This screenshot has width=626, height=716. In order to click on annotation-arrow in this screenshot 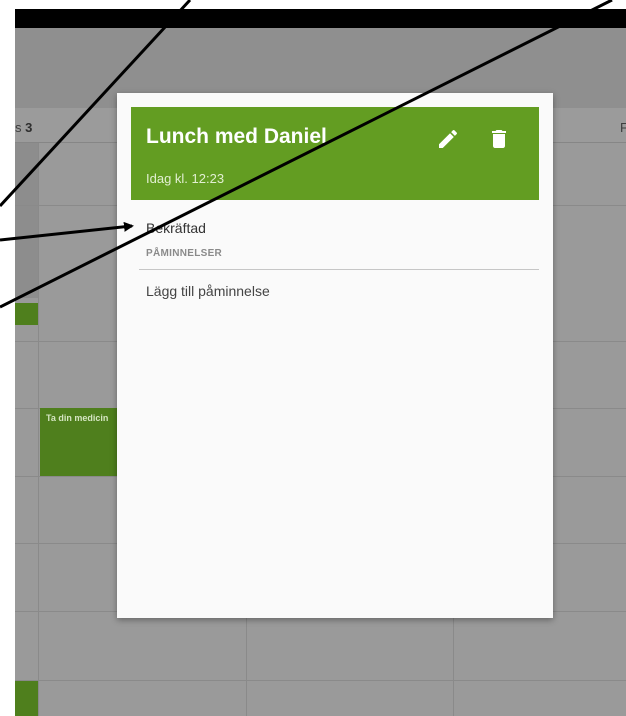, I will do `click(67, 231)`.